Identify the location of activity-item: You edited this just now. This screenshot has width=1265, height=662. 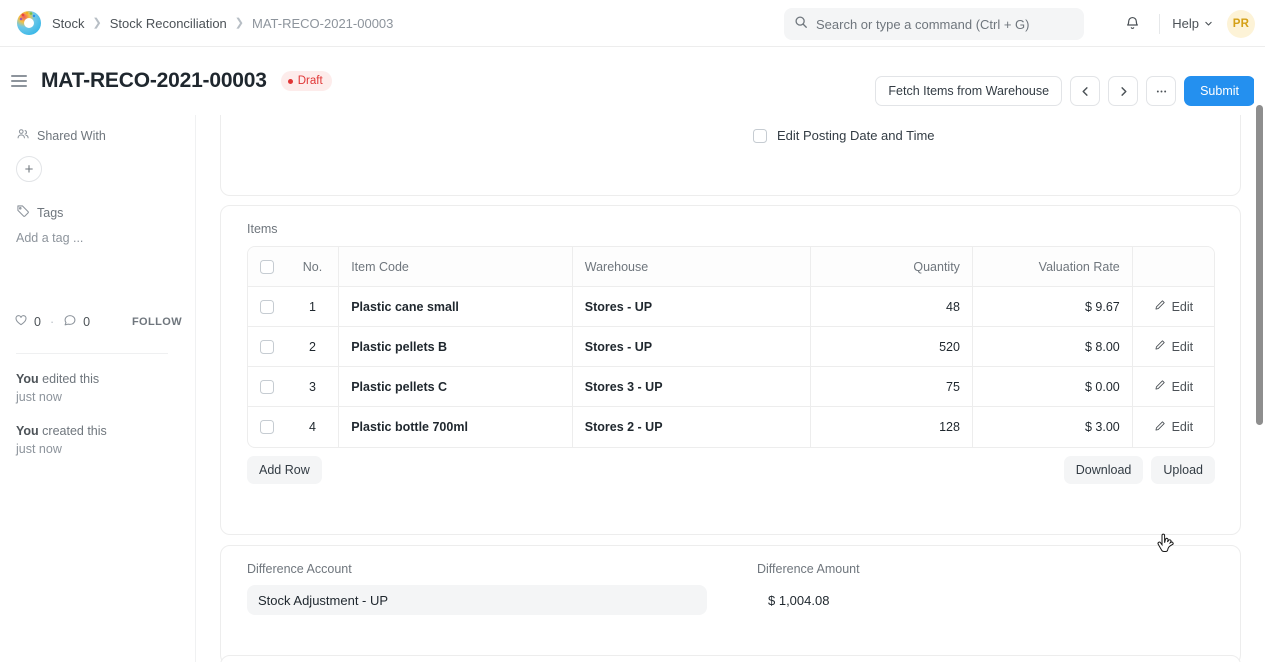
(98, 388).